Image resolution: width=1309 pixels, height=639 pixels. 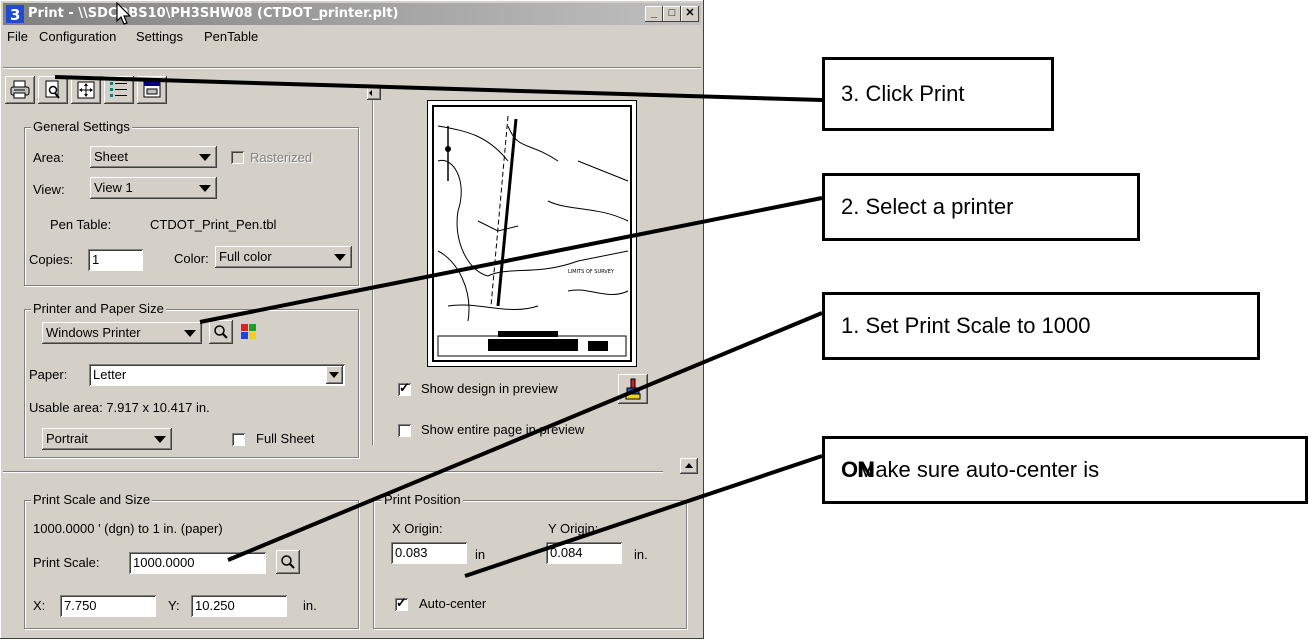 I want to click on pointer-line-auto-center, so click(x=643, y=516).